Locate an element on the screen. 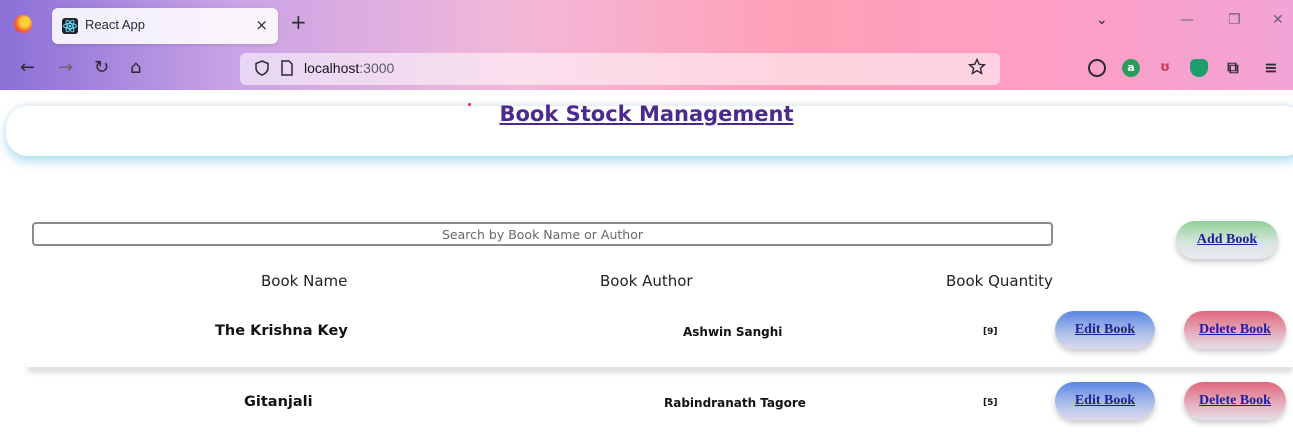  vpn-icon is located at coordinates (1199, 68).